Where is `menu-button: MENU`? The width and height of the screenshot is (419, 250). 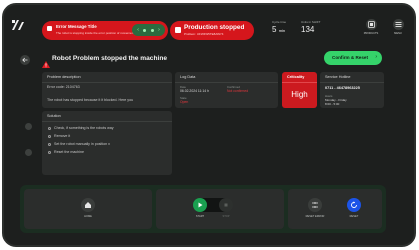
menu-button: MENU is located at coordinates (398, 27).